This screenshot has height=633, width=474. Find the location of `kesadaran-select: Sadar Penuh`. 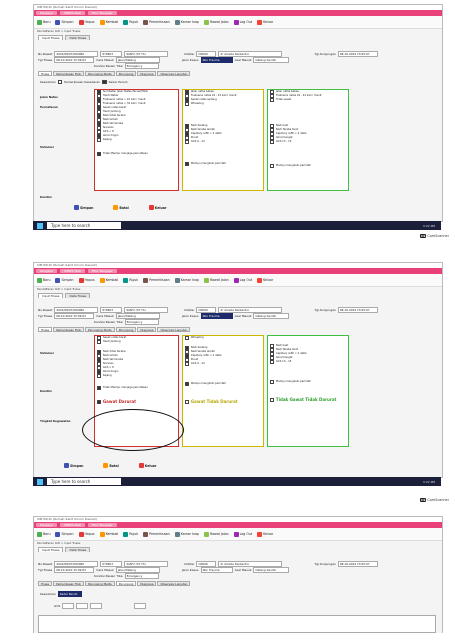

kesadaran-select: Sadar Penuh is located at coordinates (69, 594).